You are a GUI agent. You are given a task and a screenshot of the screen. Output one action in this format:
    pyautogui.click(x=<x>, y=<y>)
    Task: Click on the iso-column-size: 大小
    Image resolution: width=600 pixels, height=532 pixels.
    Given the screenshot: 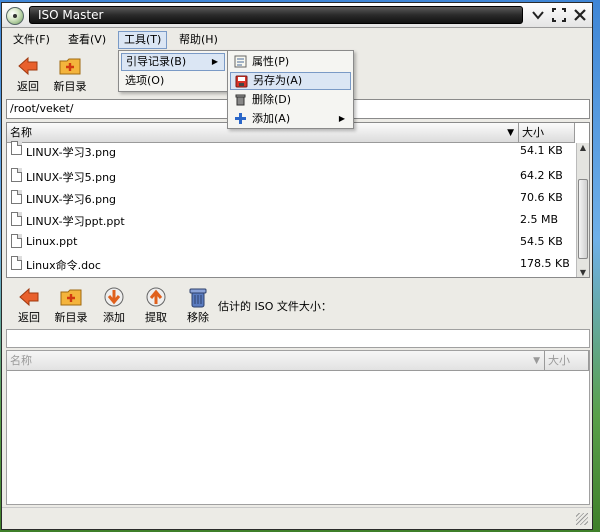 What is the action you would take?
    pyautogui.click(x=567, y=361)
    